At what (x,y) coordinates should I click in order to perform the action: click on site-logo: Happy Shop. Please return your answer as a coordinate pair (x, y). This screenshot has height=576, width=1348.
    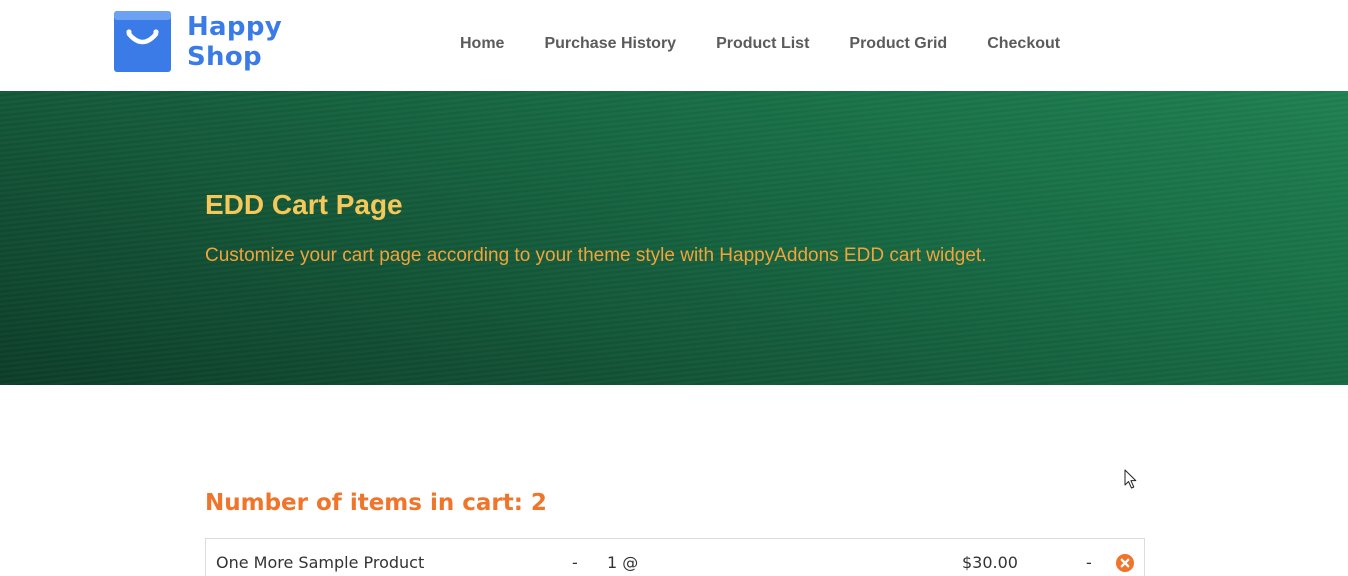
    Looking at the image, I should click on (197, 41).